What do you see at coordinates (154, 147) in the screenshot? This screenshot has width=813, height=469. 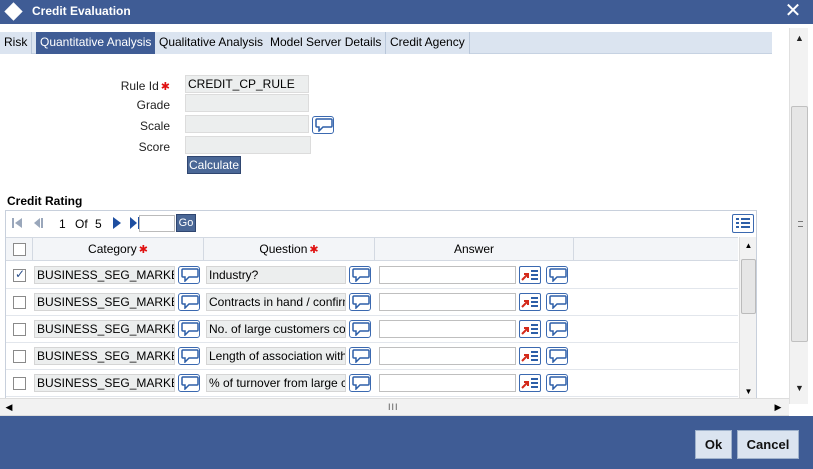 I see `score-label: Score` at bounding box center [154, 147].